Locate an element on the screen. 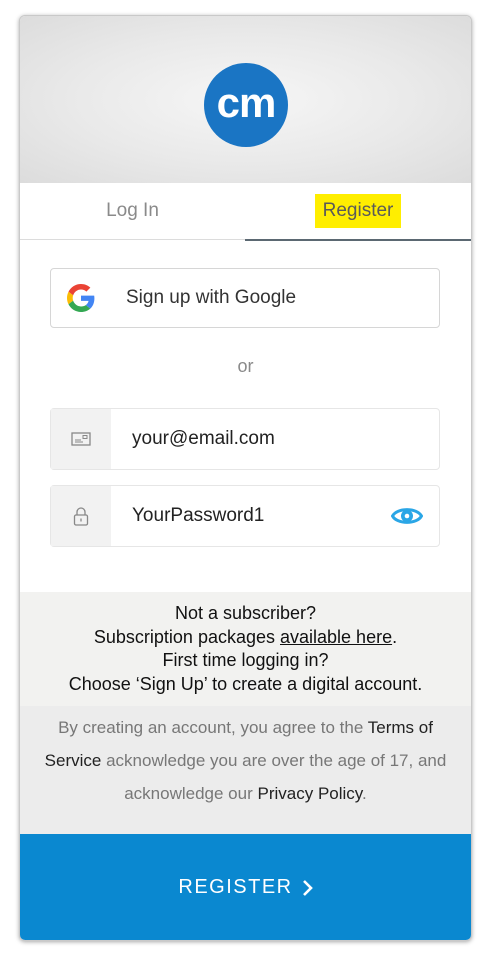 The width and height of the screenshot is (502, 963). subscription-packages-text: Subscription packages is located at coordinates (186, 636).